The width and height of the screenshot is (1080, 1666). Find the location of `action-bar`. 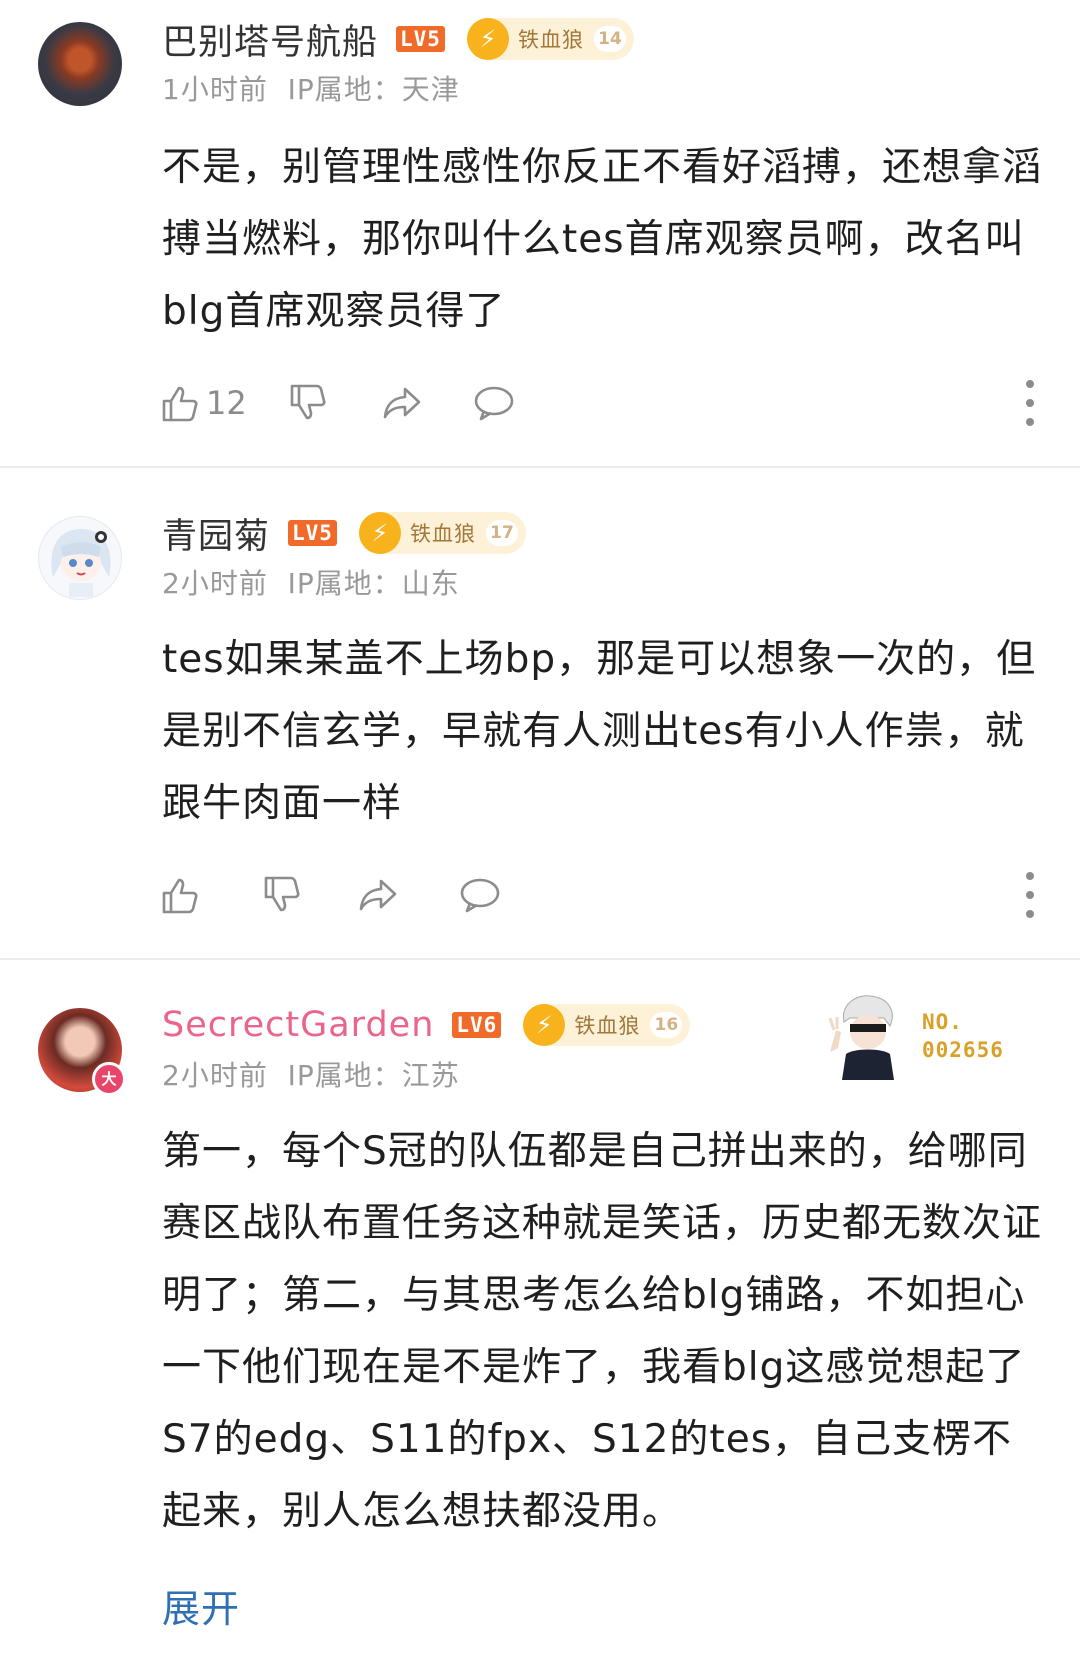

action-bar is located at coordinates (598, 895).